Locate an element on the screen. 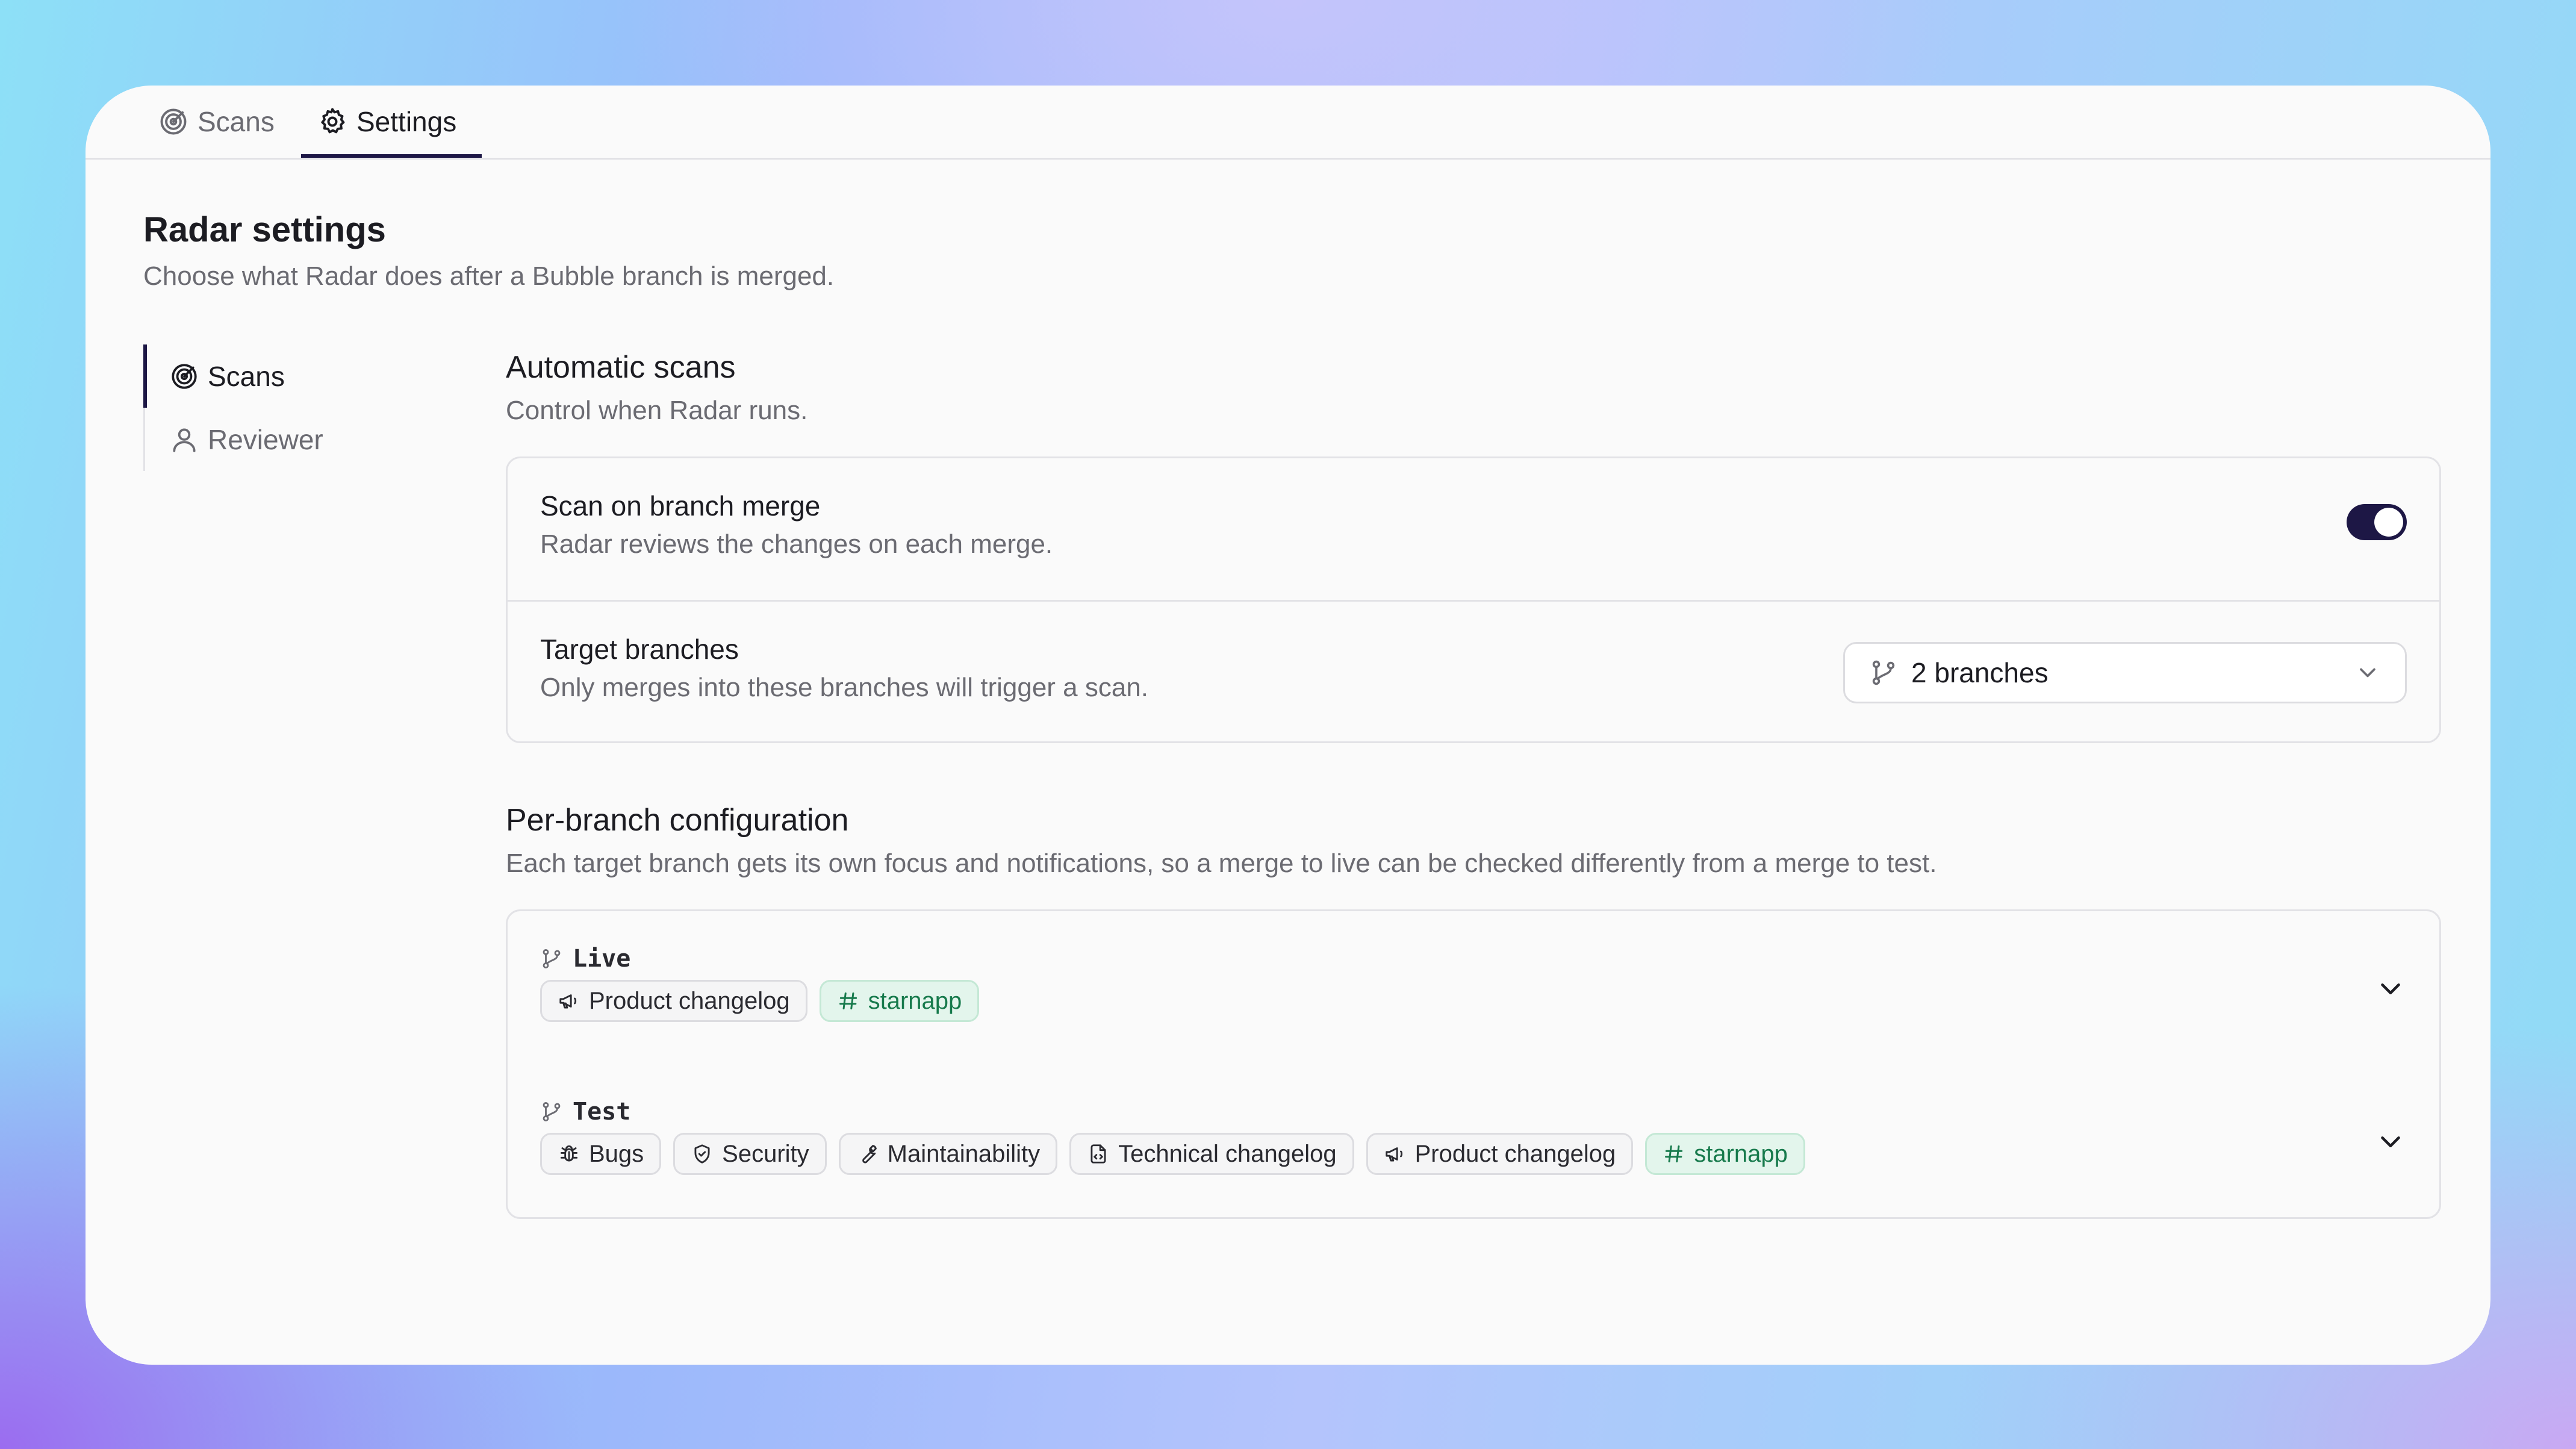 Image resolution: width=2576 pixels, height=1449 pixels. user-icon is located at coordinates (184, 440).